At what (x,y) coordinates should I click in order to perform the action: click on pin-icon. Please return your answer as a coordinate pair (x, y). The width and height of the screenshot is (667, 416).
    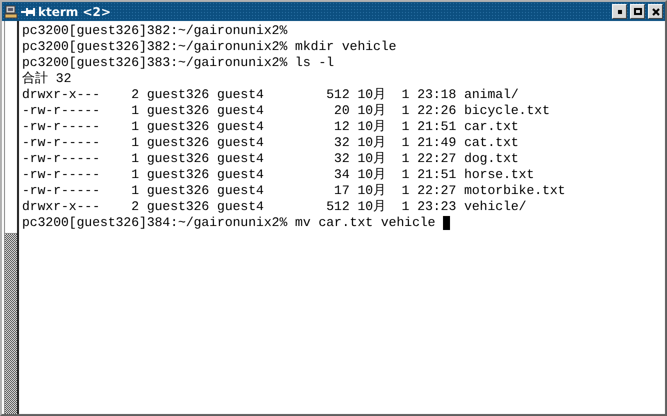
    Looking at the image, I should click on (28, 11).